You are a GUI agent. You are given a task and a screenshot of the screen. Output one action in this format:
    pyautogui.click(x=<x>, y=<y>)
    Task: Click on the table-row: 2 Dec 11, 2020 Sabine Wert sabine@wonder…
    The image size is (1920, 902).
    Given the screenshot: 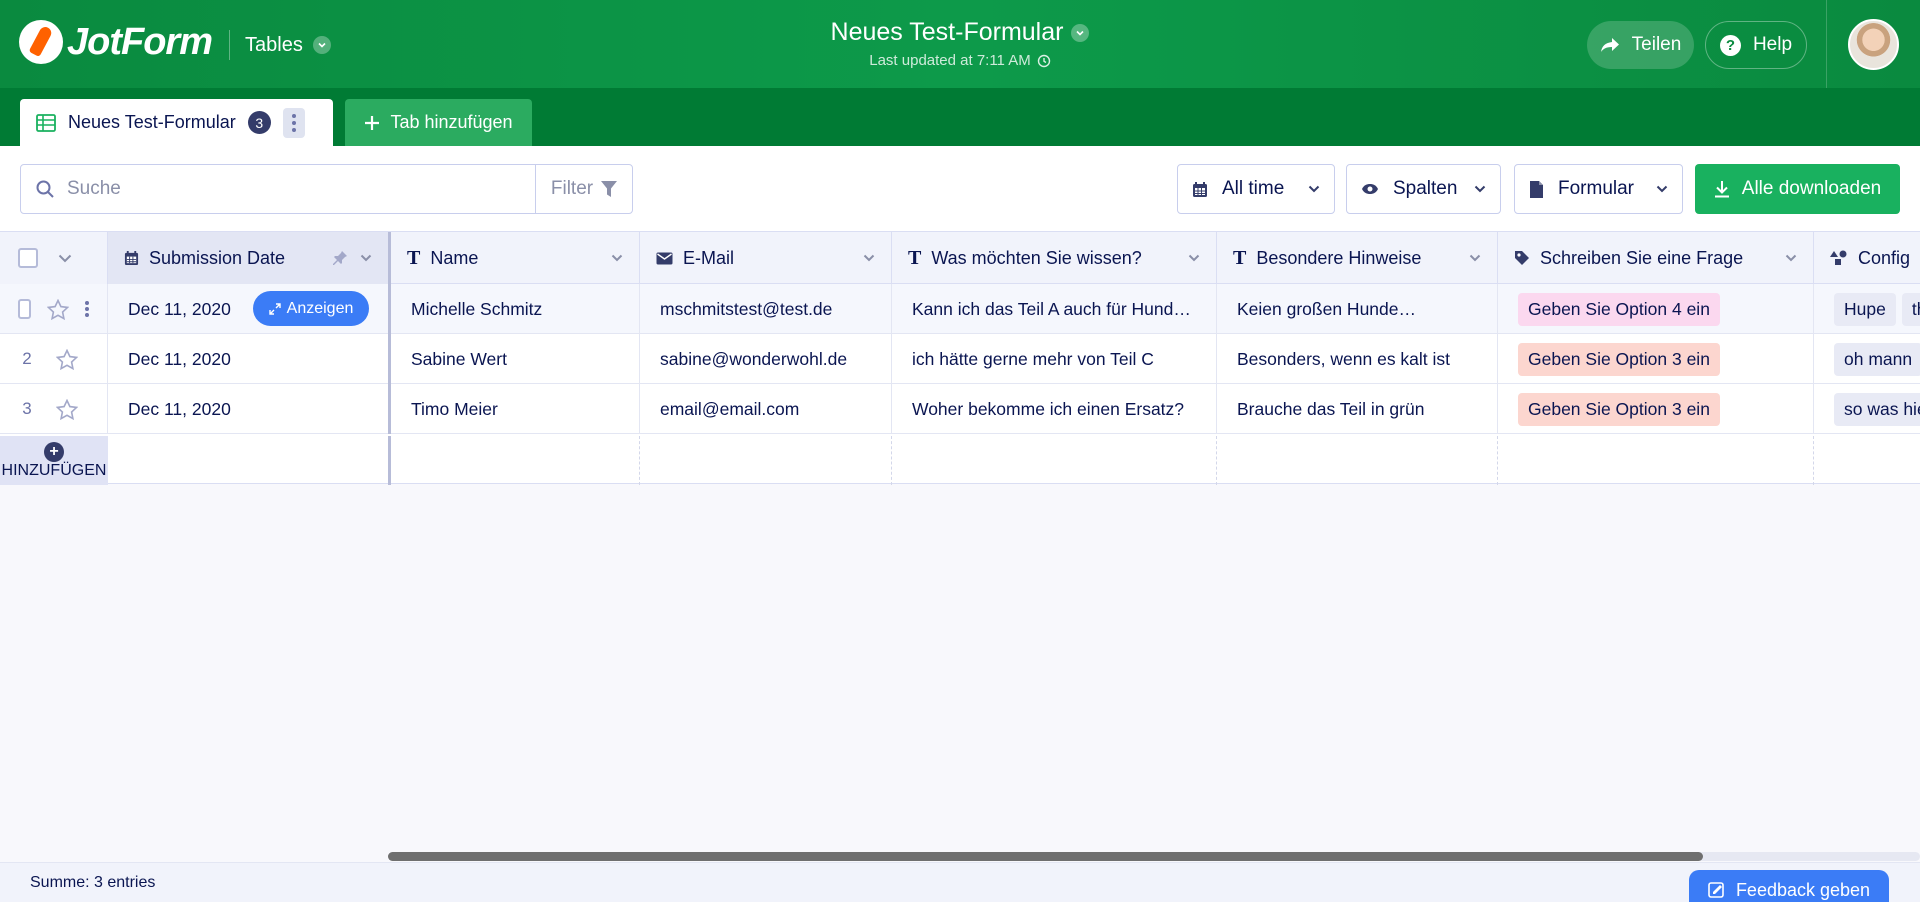 What is the action you would take?
    pyautogui.click(x=960, y=359)
    